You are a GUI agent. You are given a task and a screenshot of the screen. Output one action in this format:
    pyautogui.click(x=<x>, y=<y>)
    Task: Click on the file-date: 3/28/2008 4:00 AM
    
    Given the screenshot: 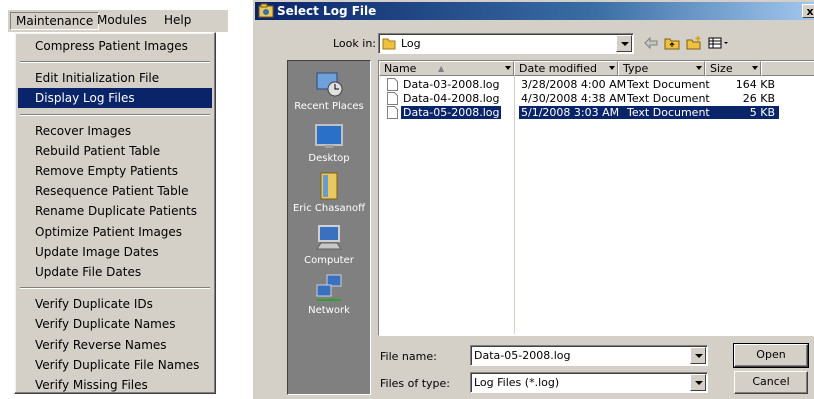 What is the action you would take?
    pyautogui.click(x=574, y=84)
    